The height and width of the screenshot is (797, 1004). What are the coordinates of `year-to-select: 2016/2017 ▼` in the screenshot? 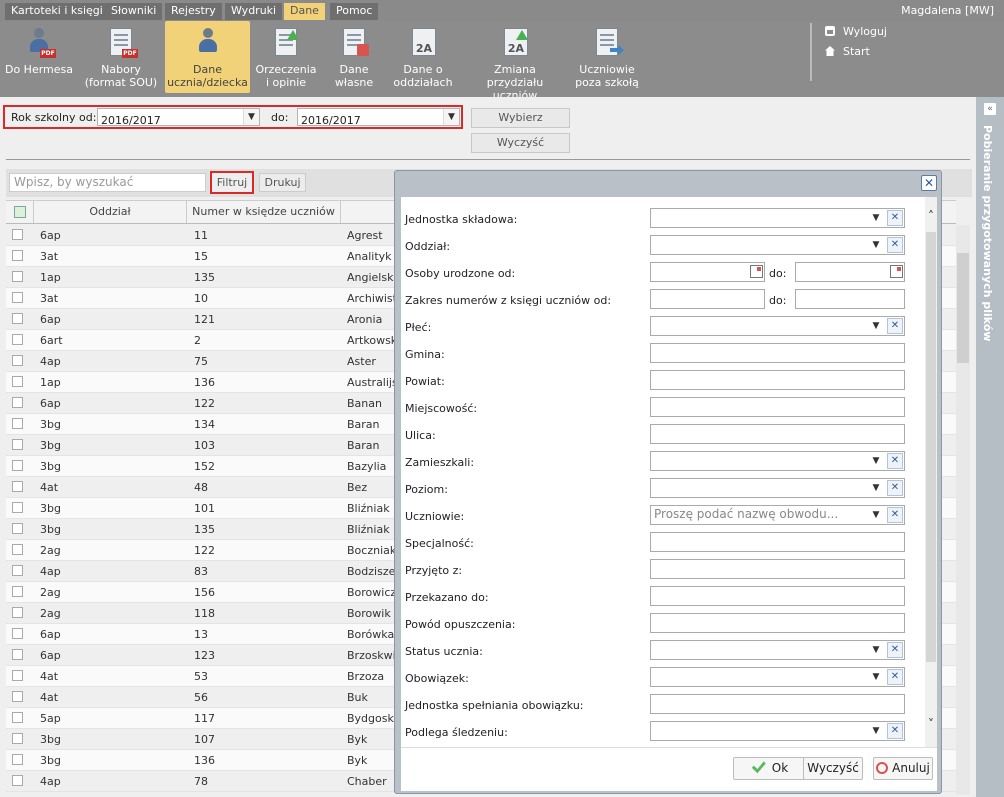 It's located at (378, 117).